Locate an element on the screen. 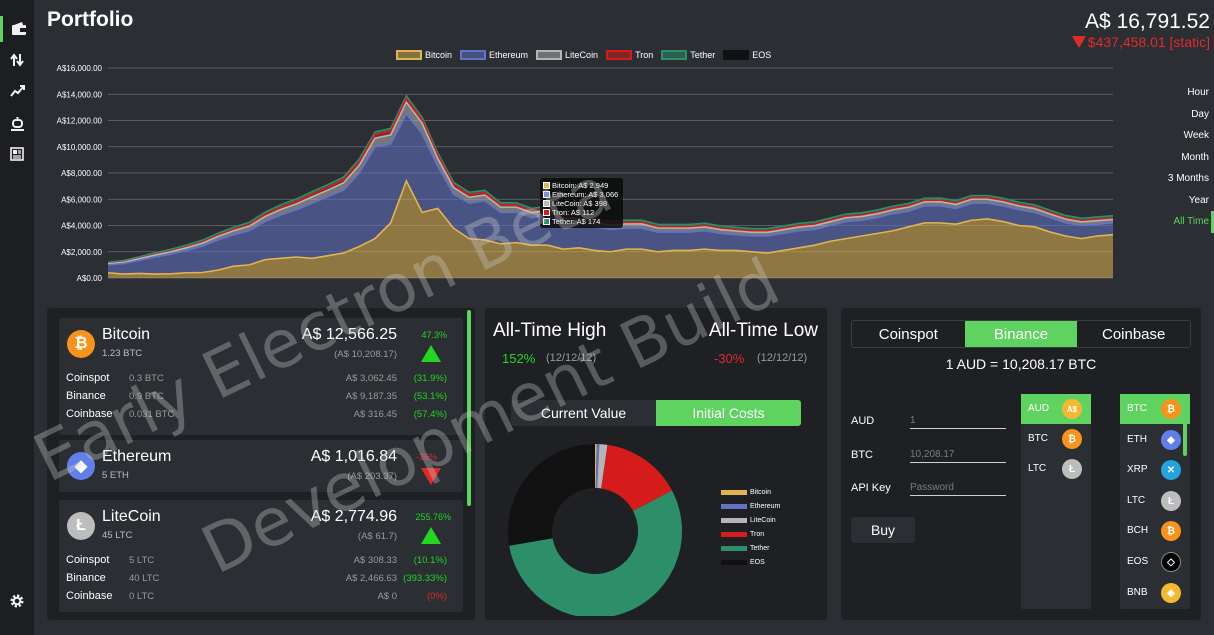 Image resolution: width=1214 pixels, height=635 pixels. donut-legend-label: LiteCoin is located at coordinates (763, 520).